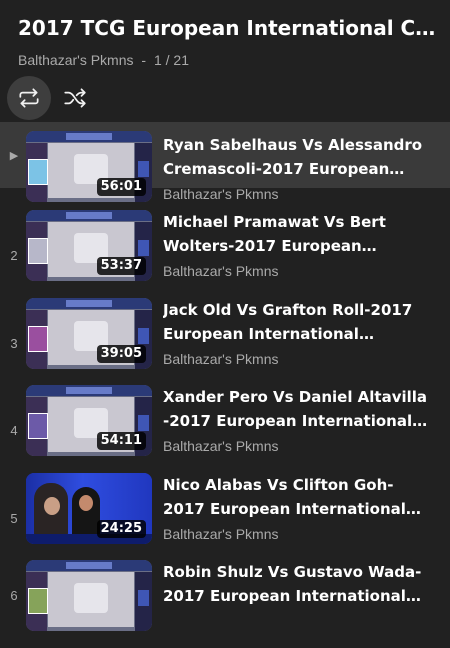 The height and width of the screenshot is (648, 450). I want to click on playlist-position: 1 / 21, so click(171, 60).